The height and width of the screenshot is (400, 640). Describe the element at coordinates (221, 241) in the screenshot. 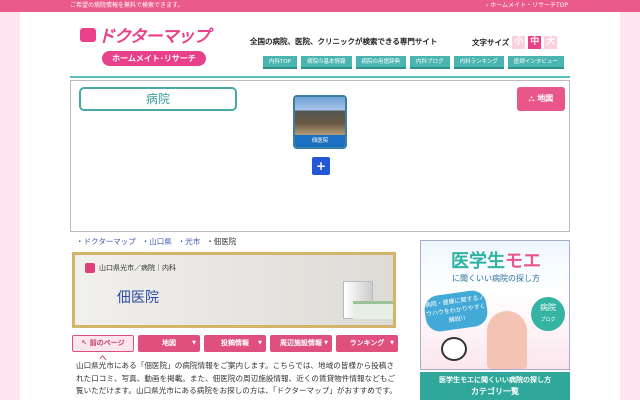

I see `breadcrumb-current: ・佃医院` at that location.